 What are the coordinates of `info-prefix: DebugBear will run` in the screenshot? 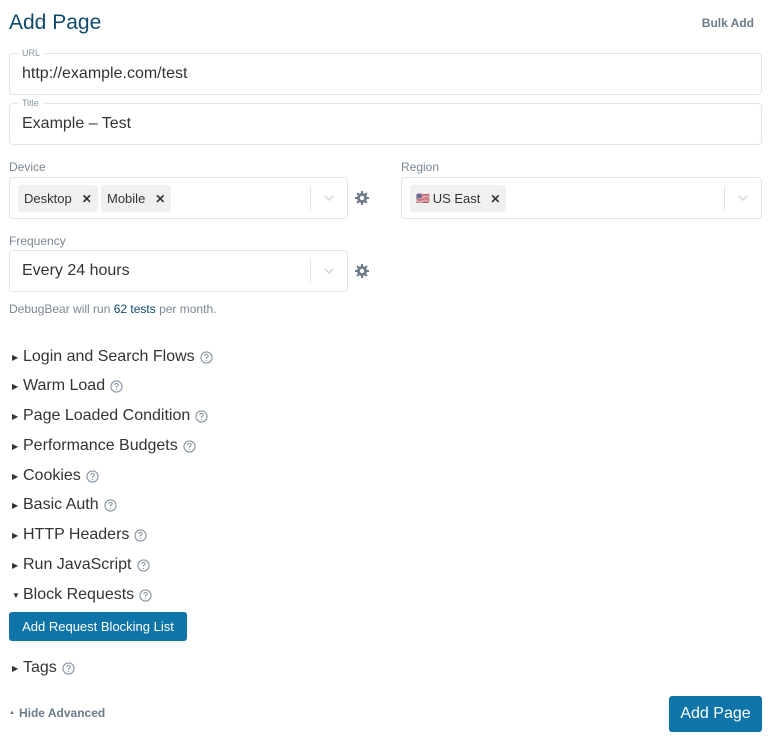 It's located at (61, 309).